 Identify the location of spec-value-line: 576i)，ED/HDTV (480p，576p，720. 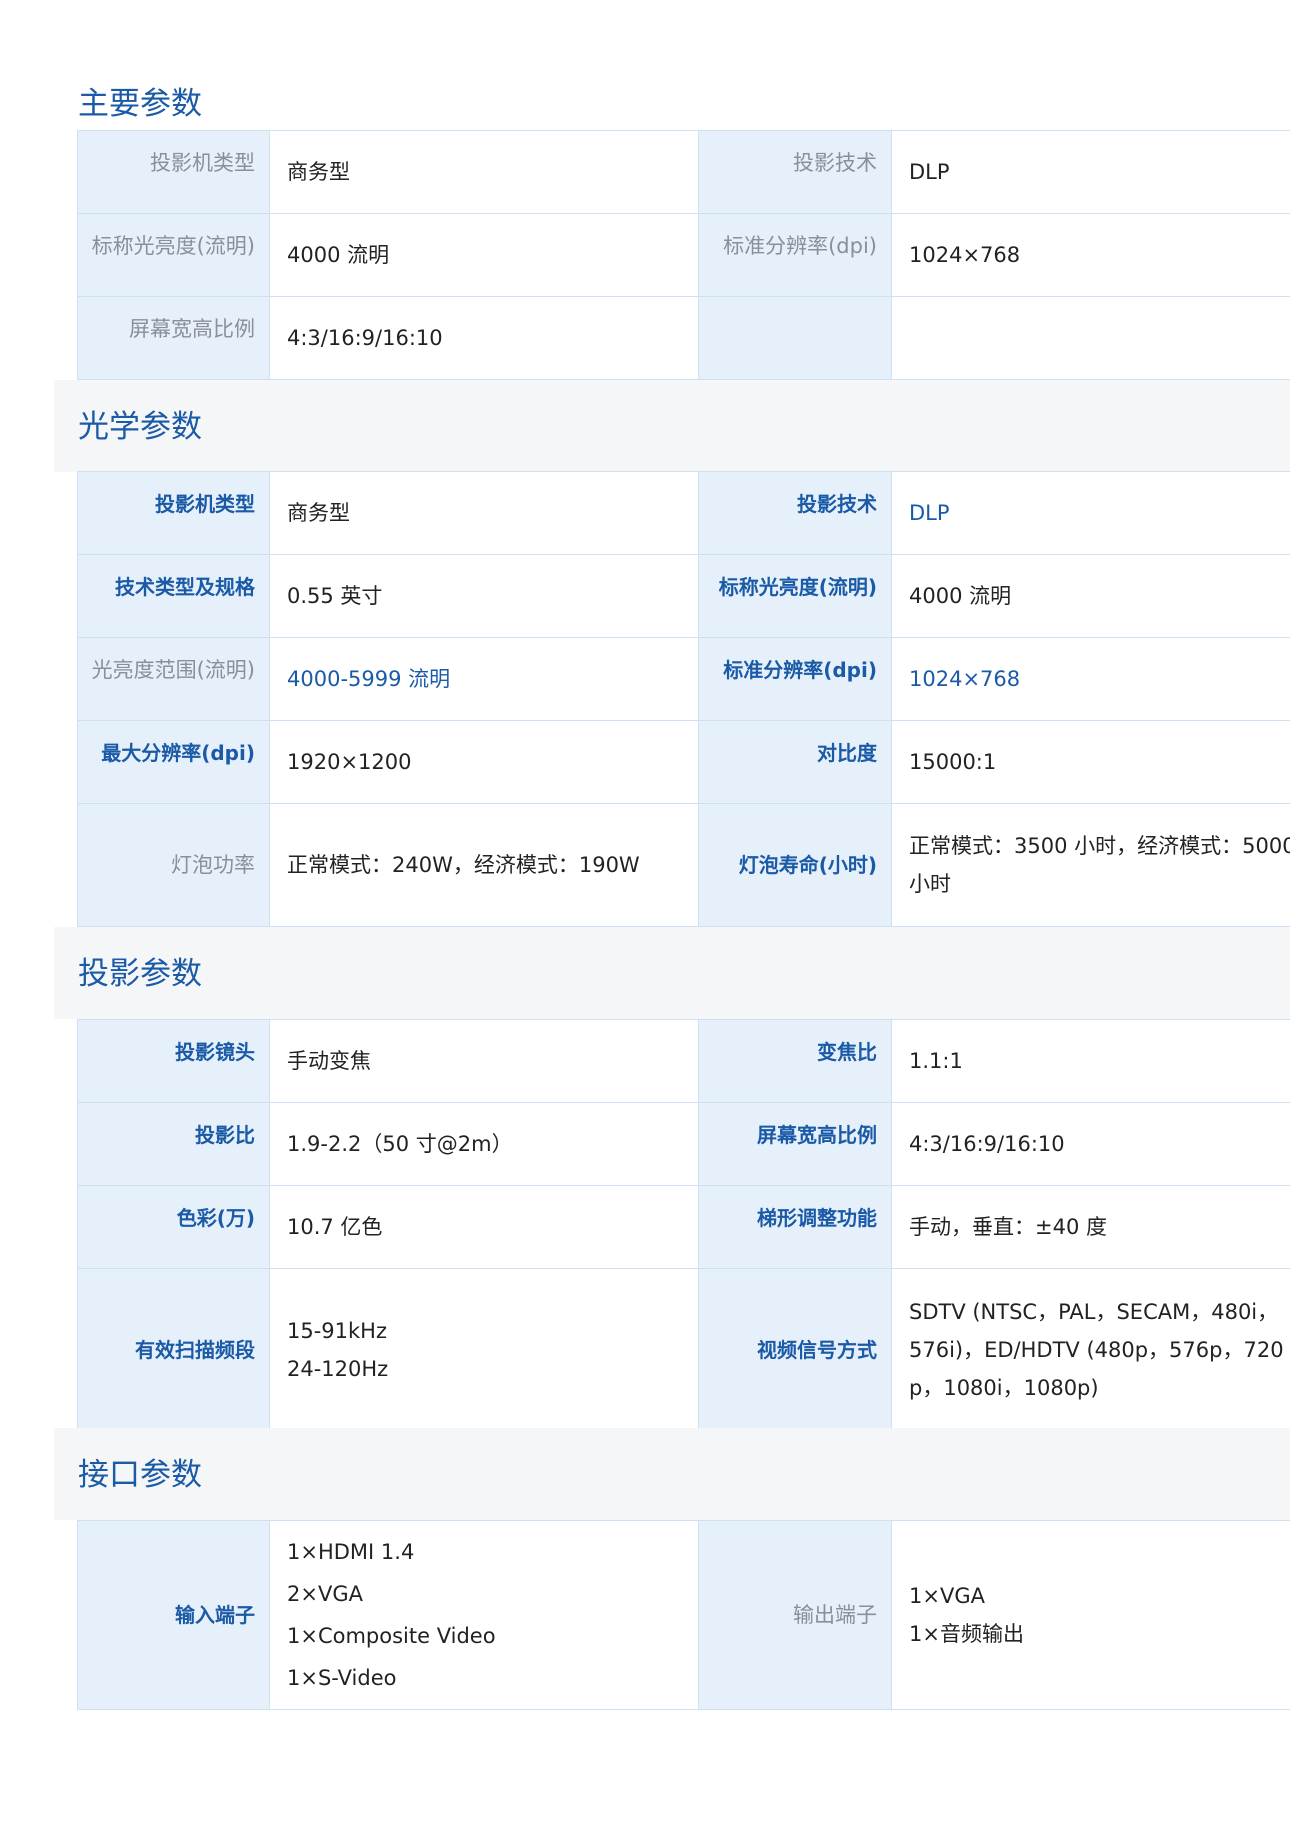
(1096, 1349).